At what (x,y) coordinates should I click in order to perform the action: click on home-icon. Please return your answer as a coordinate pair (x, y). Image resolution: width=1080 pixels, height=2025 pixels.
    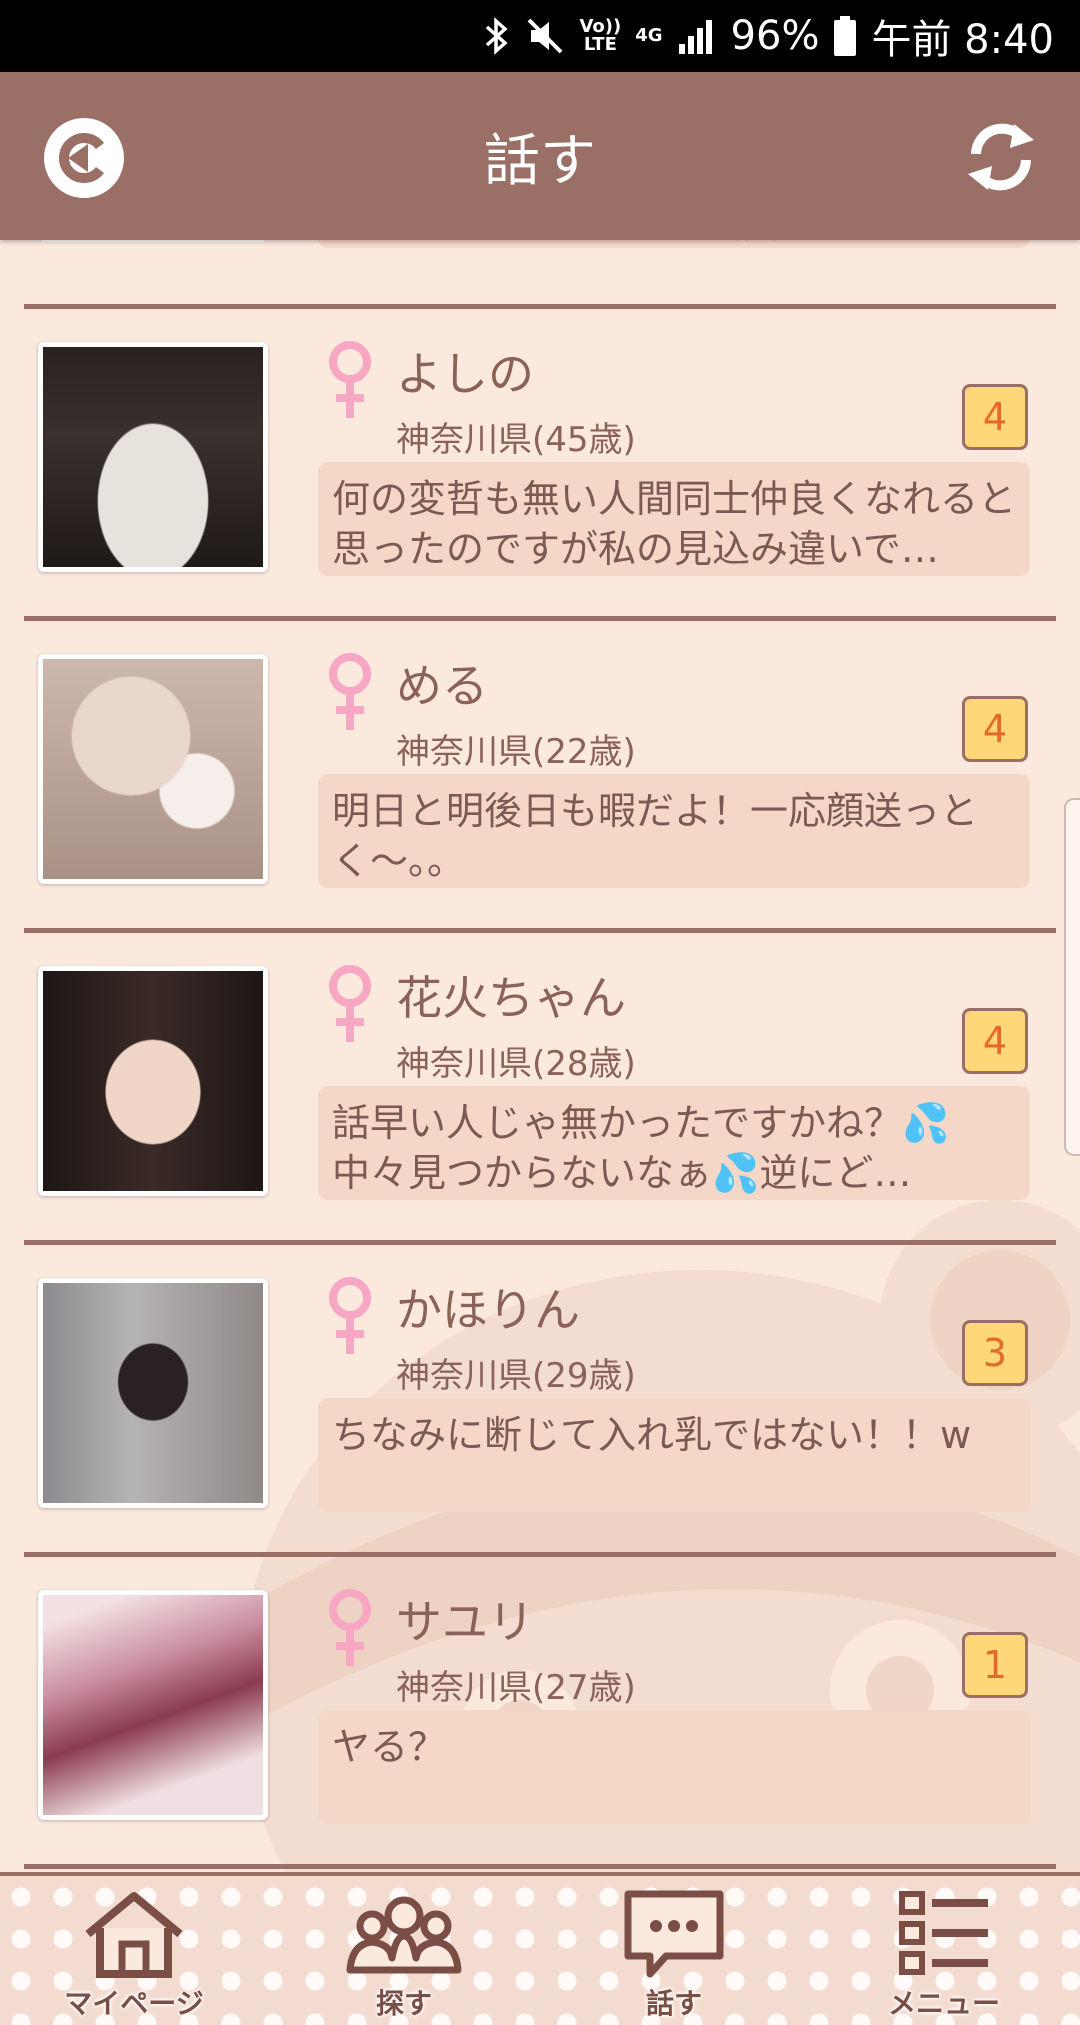
    Looking at the image, I should click on (134, 1935).